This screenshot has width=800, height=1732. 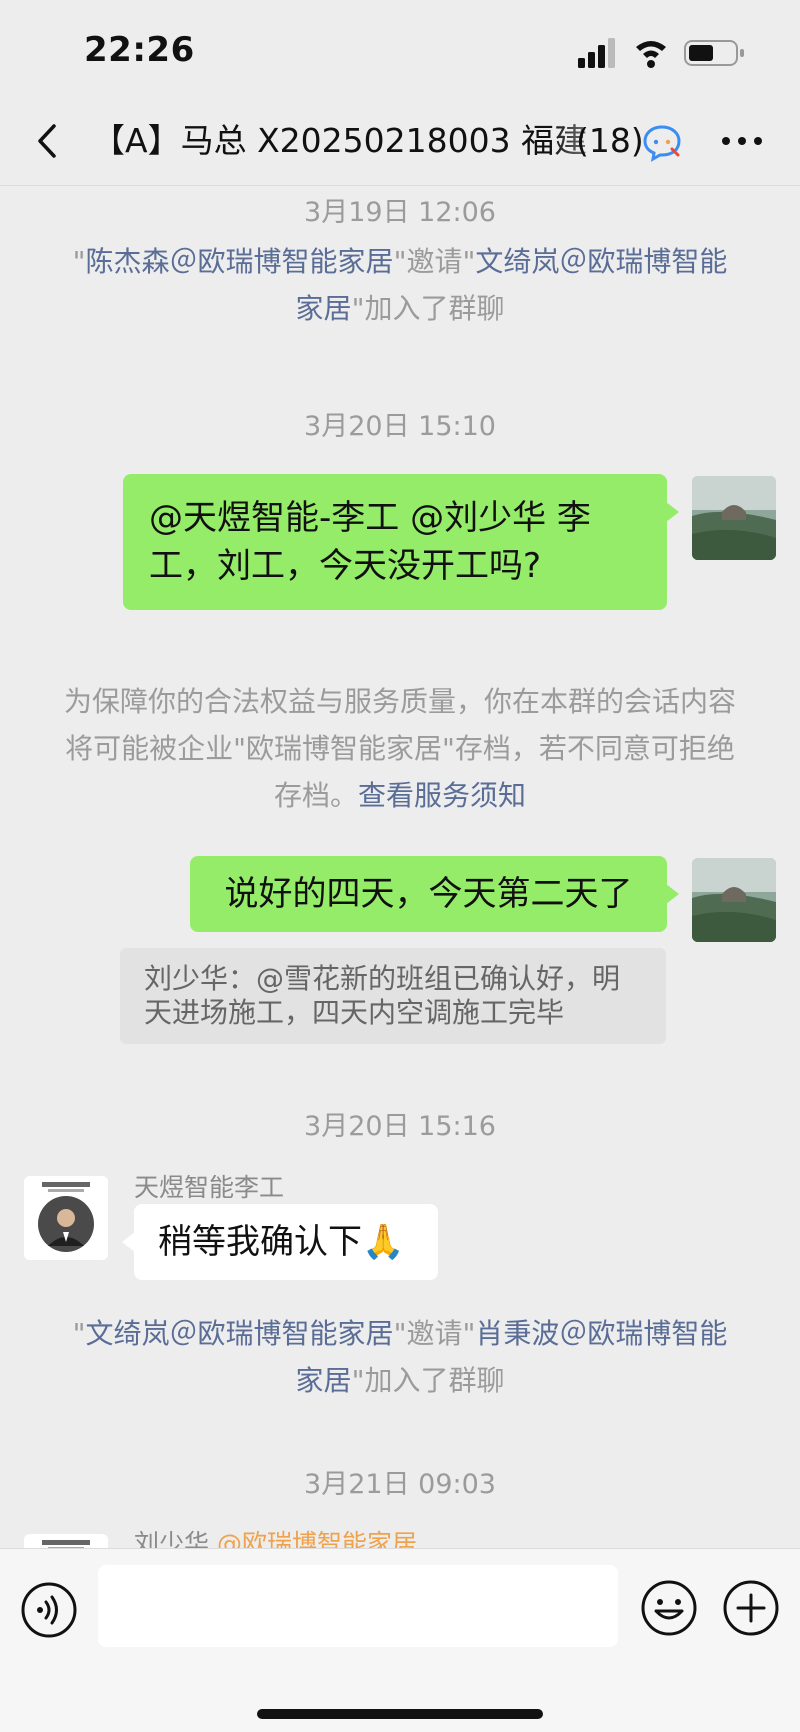 What do you see at coordinates (610, 140) in the screenshot?
I see `member-count: (18)` at bounding box center [610, 140].